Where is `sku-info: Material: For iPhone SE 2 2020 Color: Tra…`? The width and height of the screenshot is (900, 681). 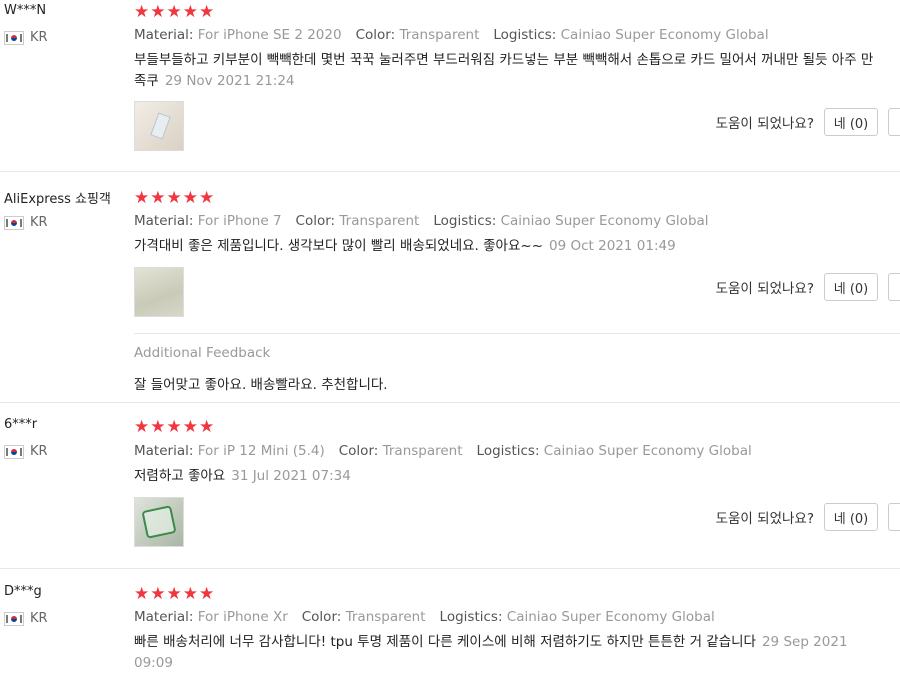 sku-info: Material: For iPhone SE 2 2020 Color: Tra… is located at coordinates (451, 35).